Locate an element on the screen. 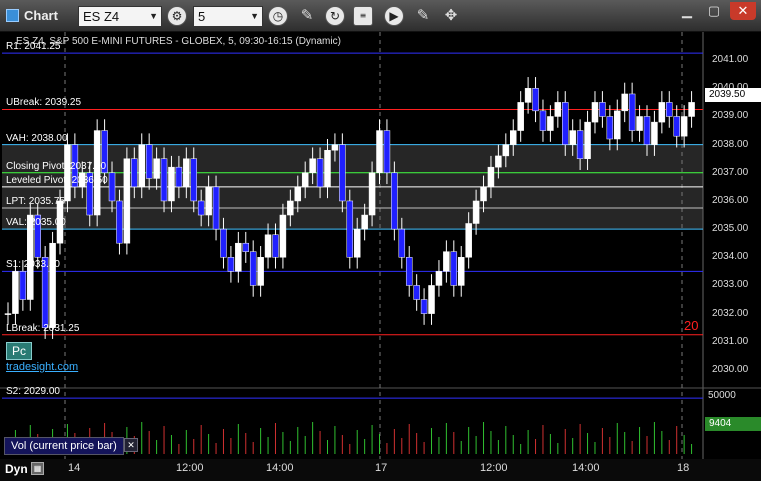 This screenshot has height=481, width=761. refresh-button: ↻ is located at coordinates (335, 16).